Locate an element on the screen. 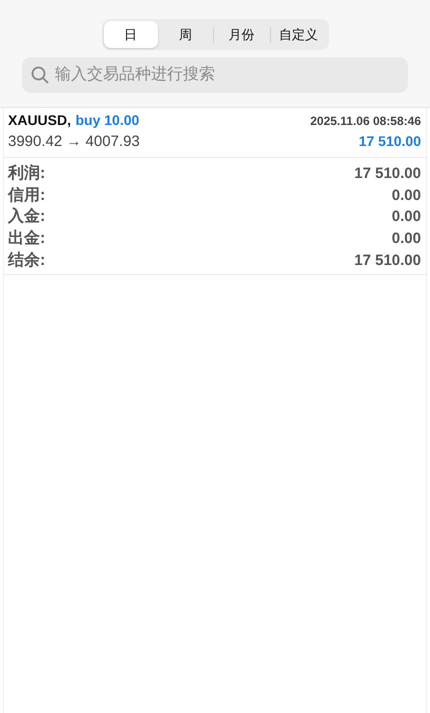 Image resolution: width=430 pixels, height=713 pixels. period-tab: 周 is located at coordinates (185, 34).